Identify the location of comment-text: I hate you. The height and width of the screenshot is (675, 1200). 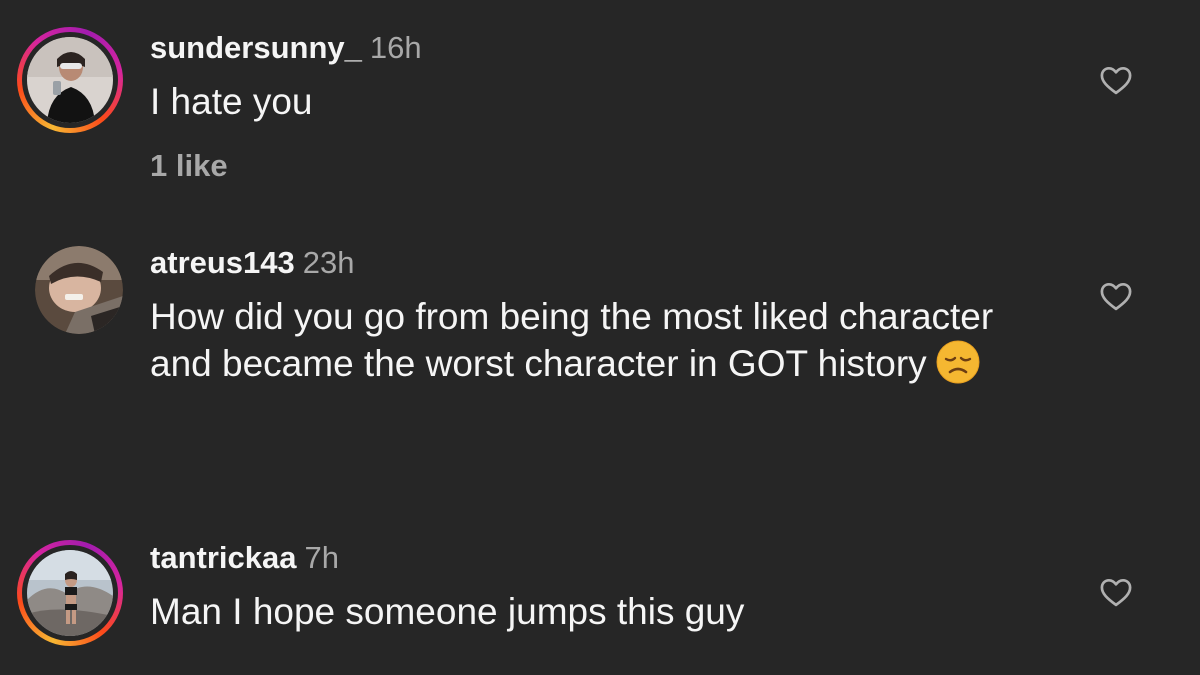
(231, 101).